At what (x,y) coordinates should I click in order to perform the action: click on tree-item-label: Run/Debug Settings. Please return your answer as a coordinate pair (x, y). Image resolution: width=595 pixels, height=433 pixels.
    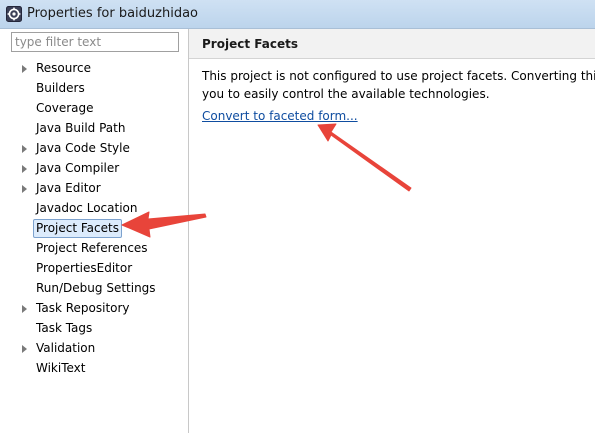
    Looking at the image, I should click on (96, 288).